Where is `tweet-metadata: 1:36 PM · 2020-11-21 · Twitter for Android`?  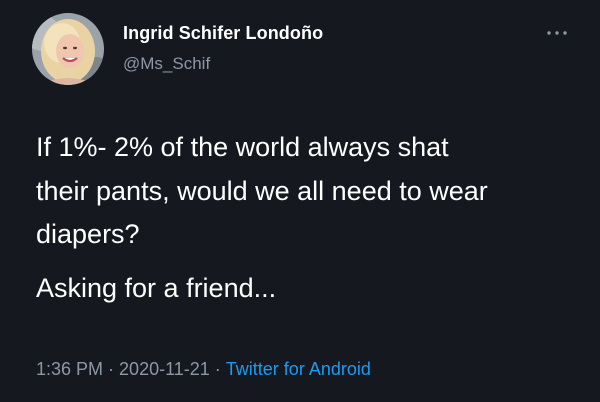
tweet-metadata: 1:36 PM · 2020-11-21 · Twitter for Android is located at coordinates (203, 369).